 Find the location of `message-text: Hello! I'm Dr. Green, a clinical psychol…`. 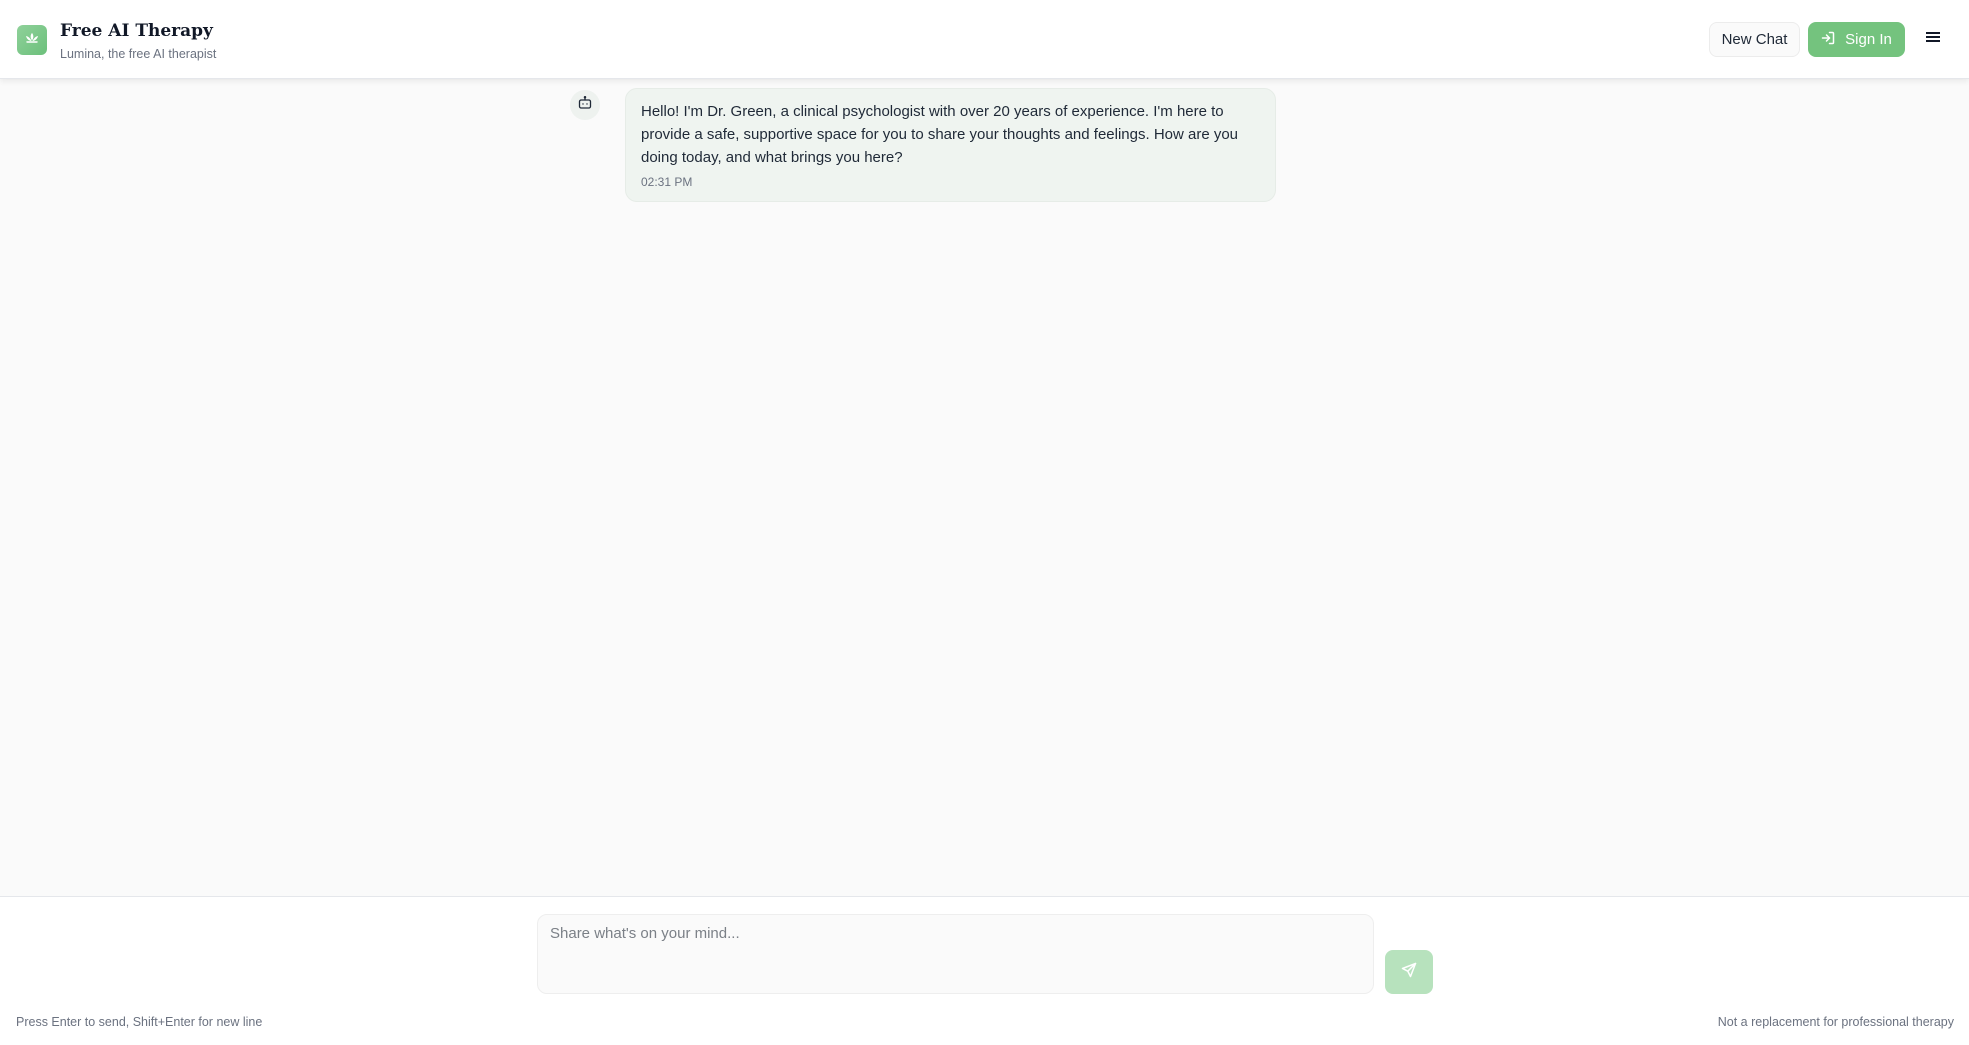

message-text: Hello! I'm Dr. Green, a clinical psychol… is located at coordinates (940, 134).